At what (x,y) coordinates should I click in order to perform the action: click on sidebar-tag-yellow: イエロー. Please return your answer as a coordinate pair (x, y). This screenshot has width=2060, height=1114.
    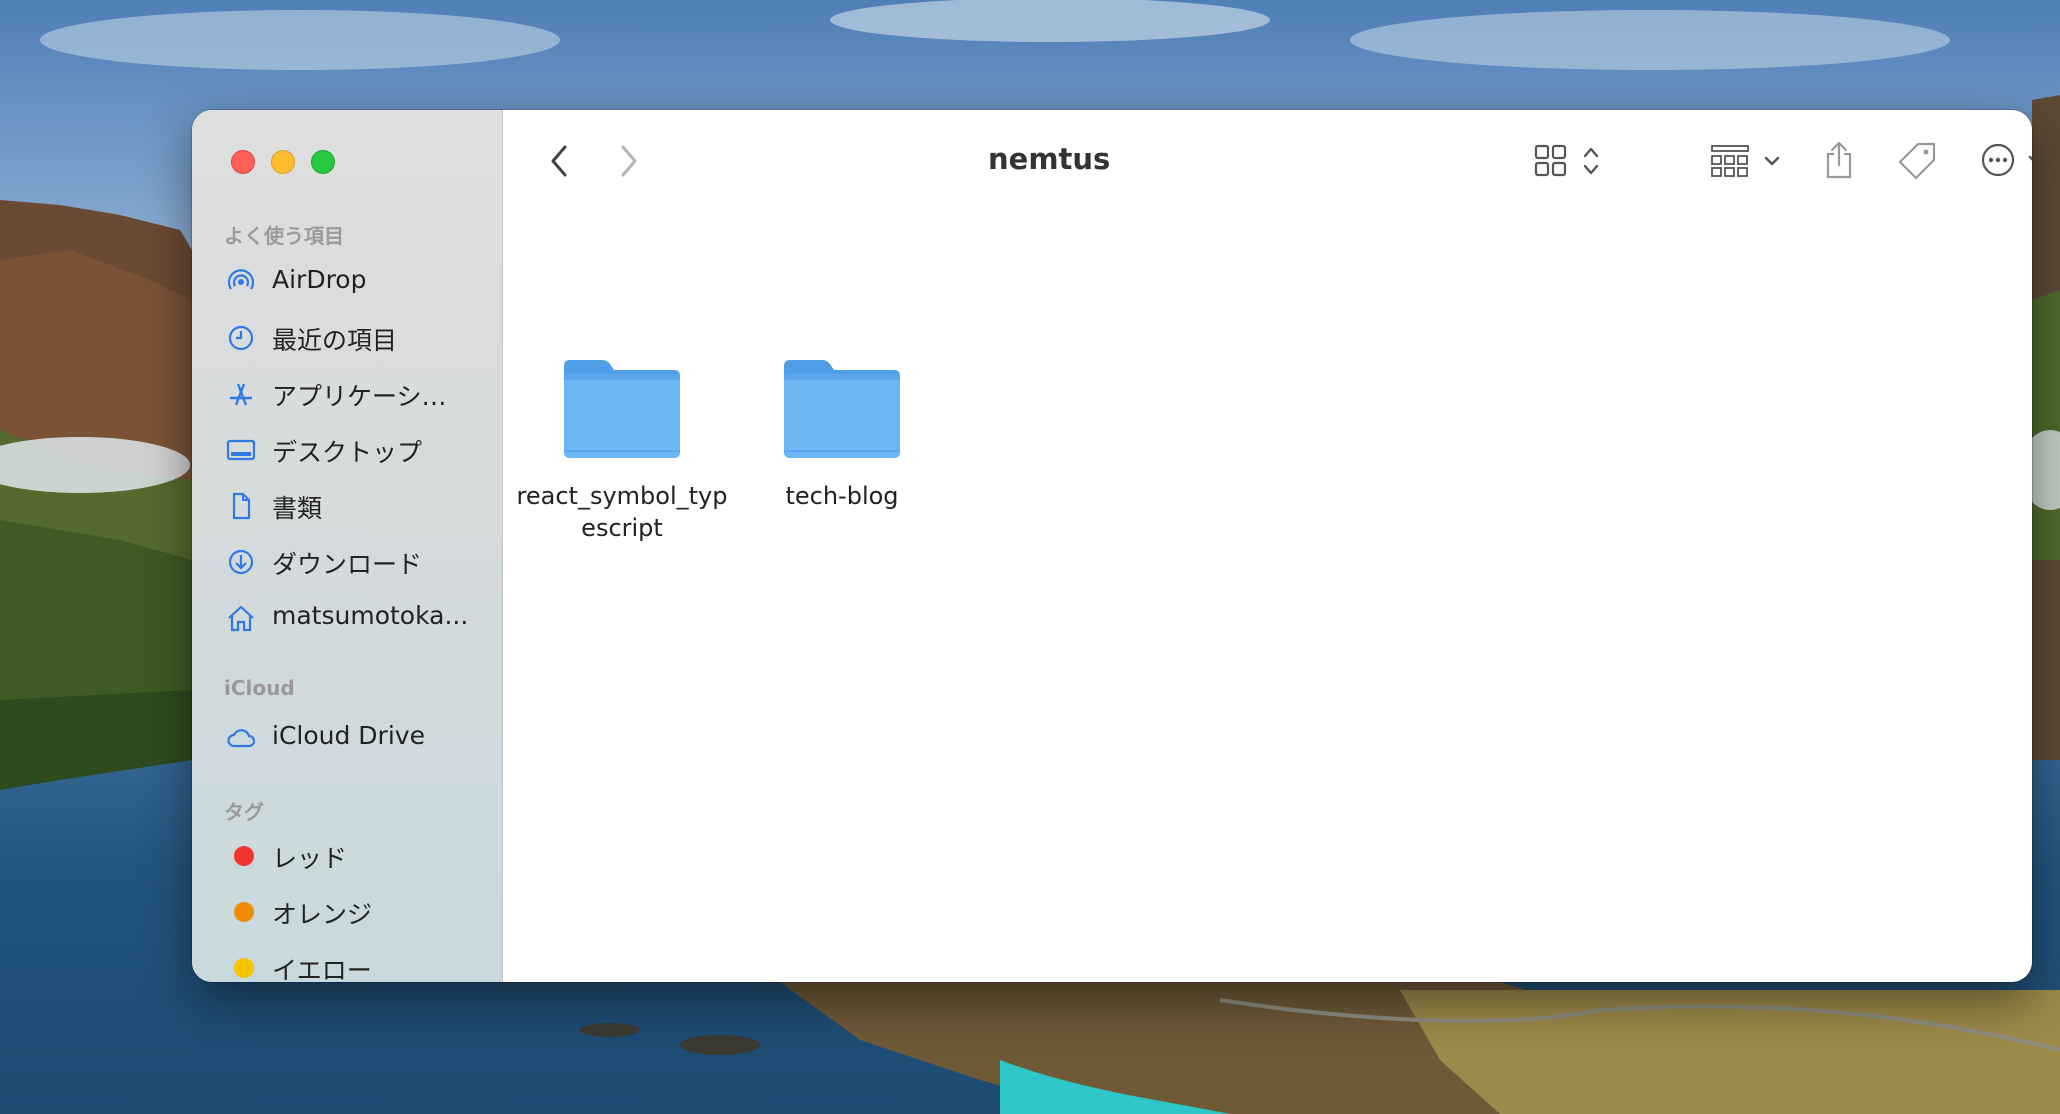
    Looking at the image, I should click on (342, 962).